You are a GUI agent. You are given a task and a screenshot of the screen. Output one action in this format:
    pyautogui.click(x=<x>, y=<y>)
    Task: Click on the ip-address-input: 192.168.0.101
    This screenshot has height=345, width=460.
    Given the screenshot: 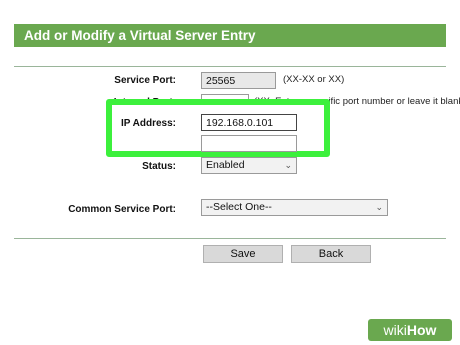 What is the action you would take?
    pyautogui.click(x=249, y=122)
    